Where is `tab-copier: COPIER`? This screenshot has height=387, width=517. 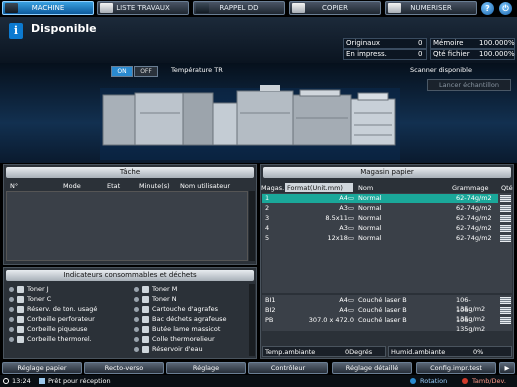
tab-copier: COPIER is located at coordinates (335, 8).